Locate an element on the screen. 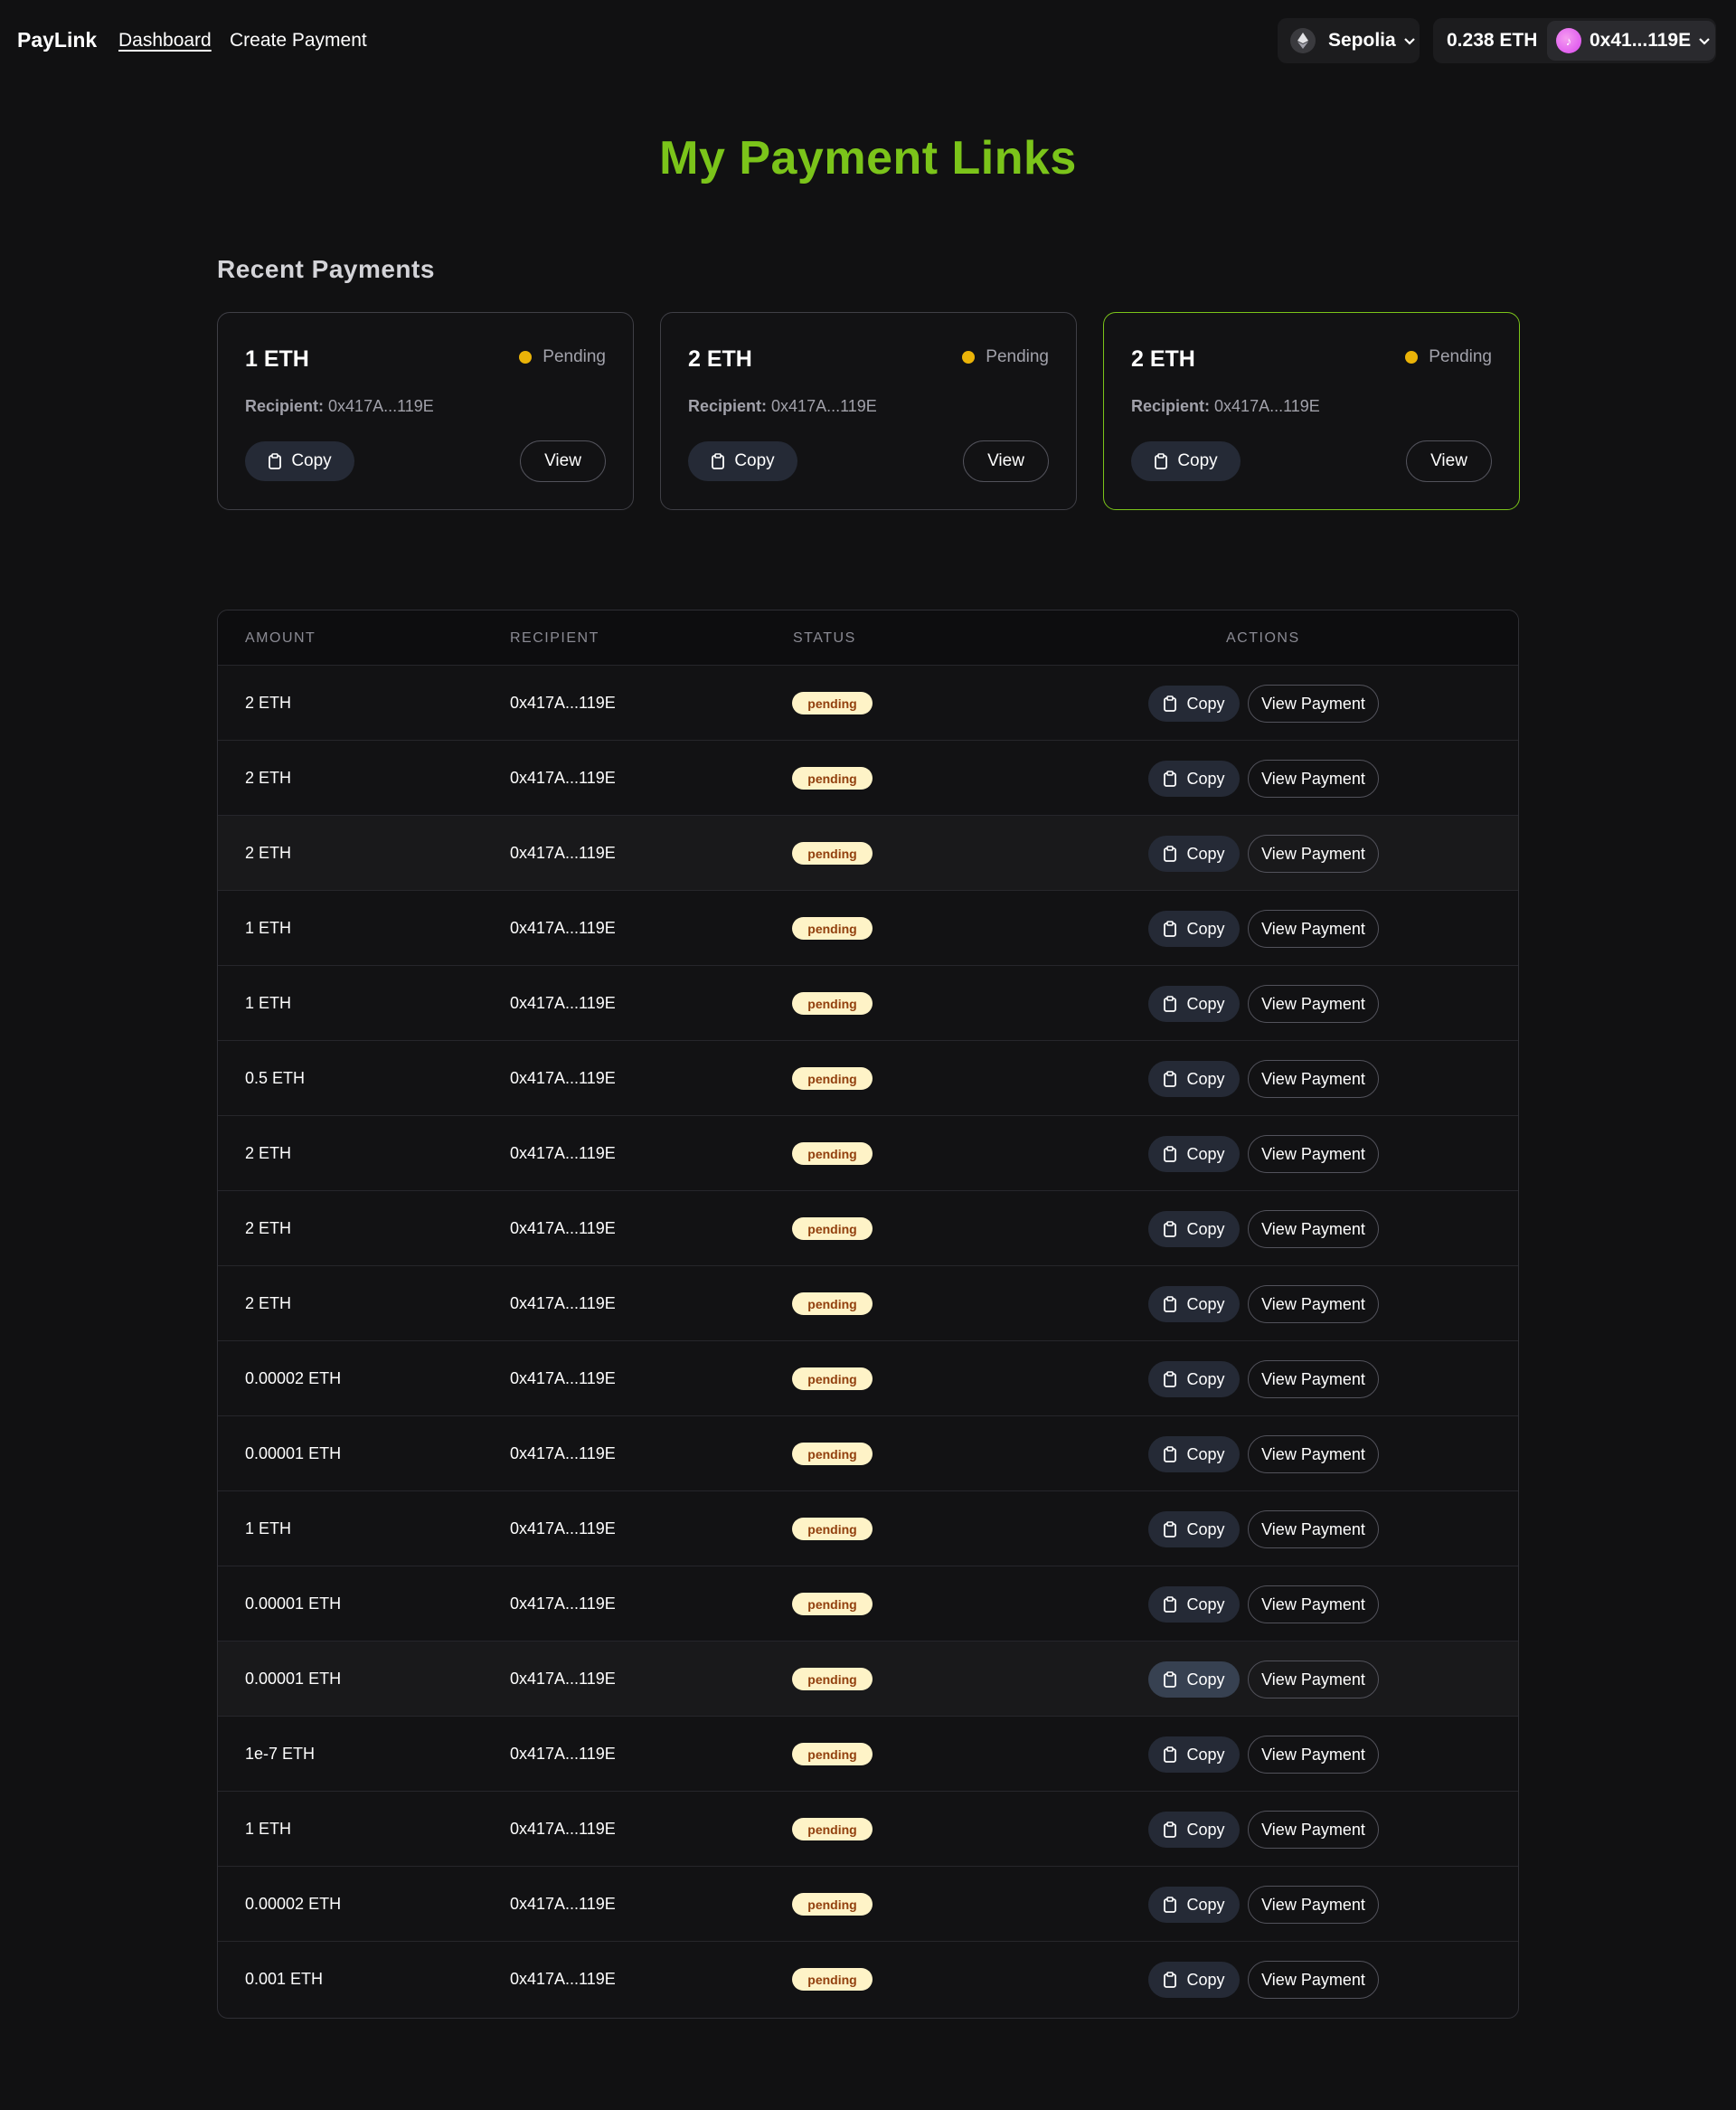 Image resolution: width=1736 pixels, height=2110 pixels. row-amount: 0.001 ETH is located at coordinates (285, 1979).